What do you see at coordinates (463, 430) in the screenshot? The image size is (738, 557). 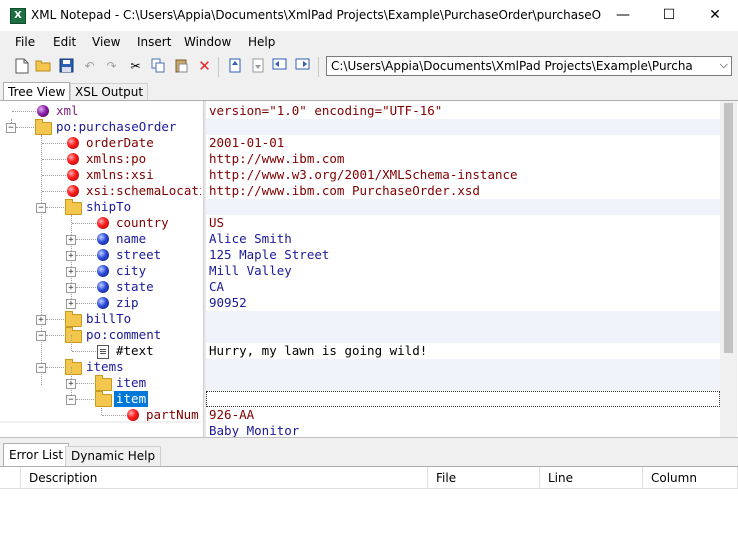 I see `value-cell: Baby Monitor` at bounding box center [463, 430].